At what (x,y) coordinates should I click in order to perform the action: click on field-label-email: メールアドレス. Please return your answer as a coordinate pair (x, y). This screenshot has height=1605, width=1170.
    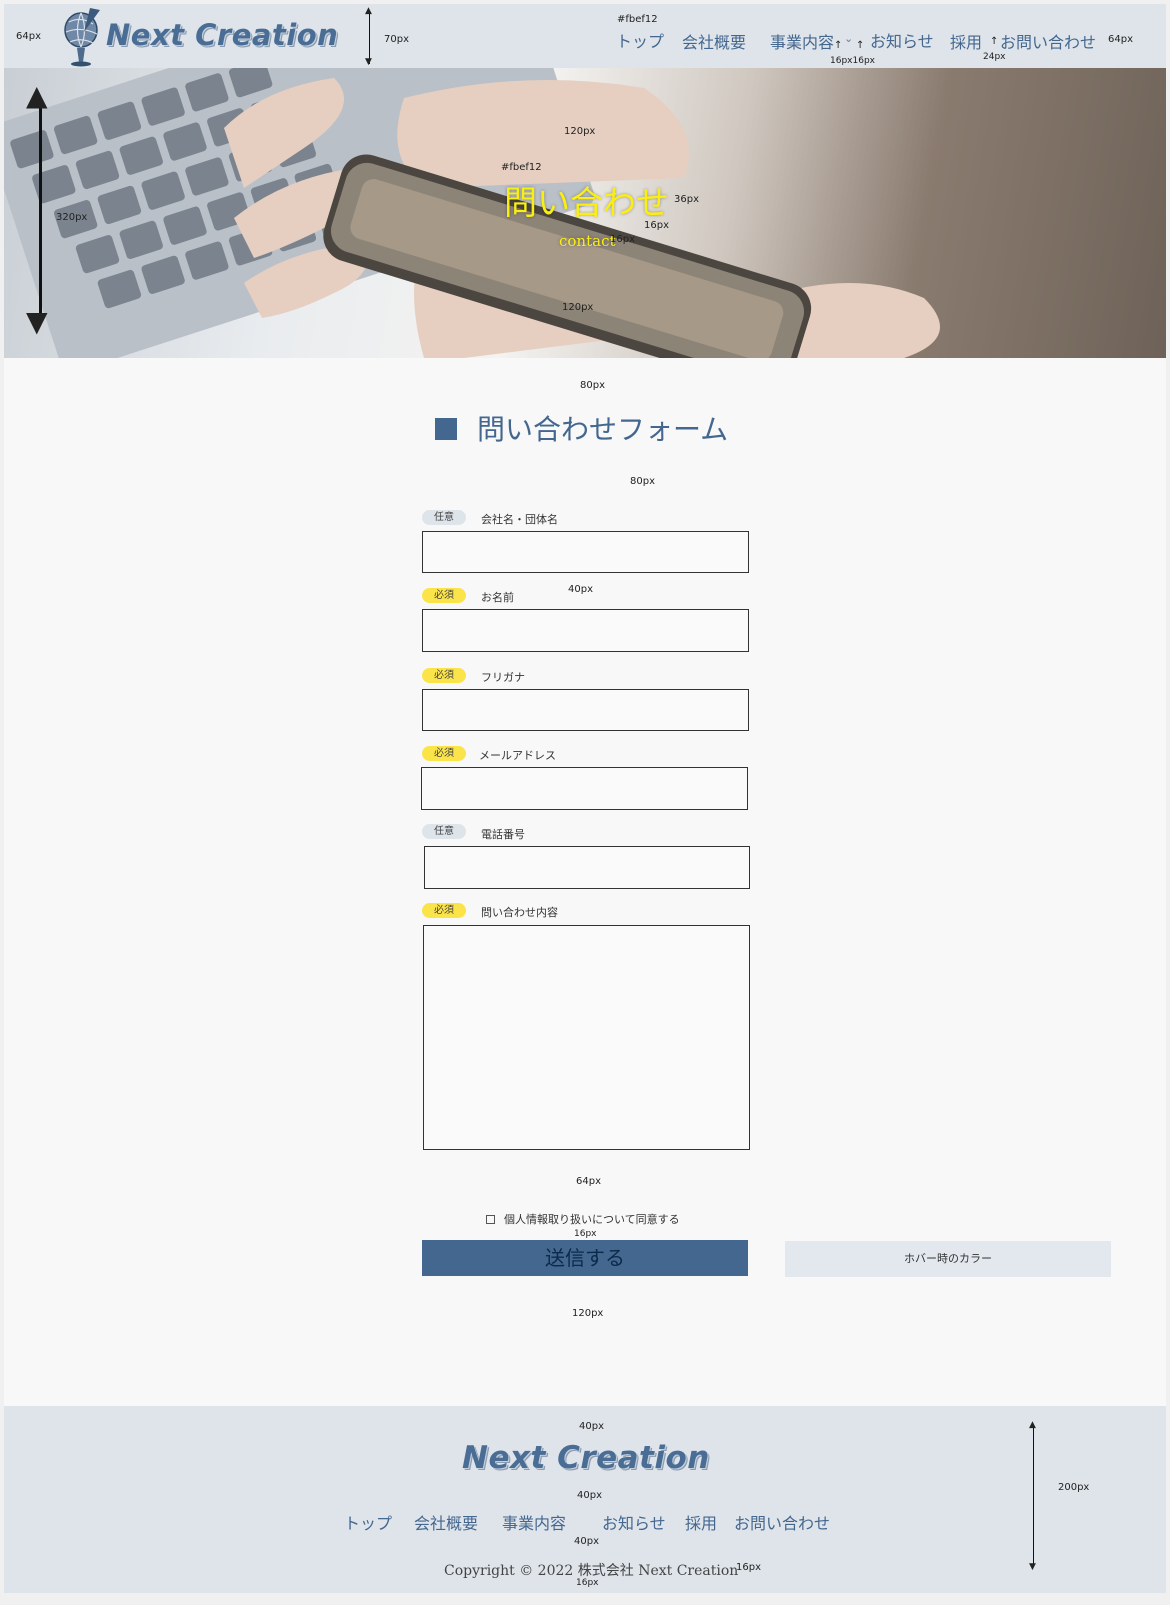
    Looking at the image, I should click on (517, 755).